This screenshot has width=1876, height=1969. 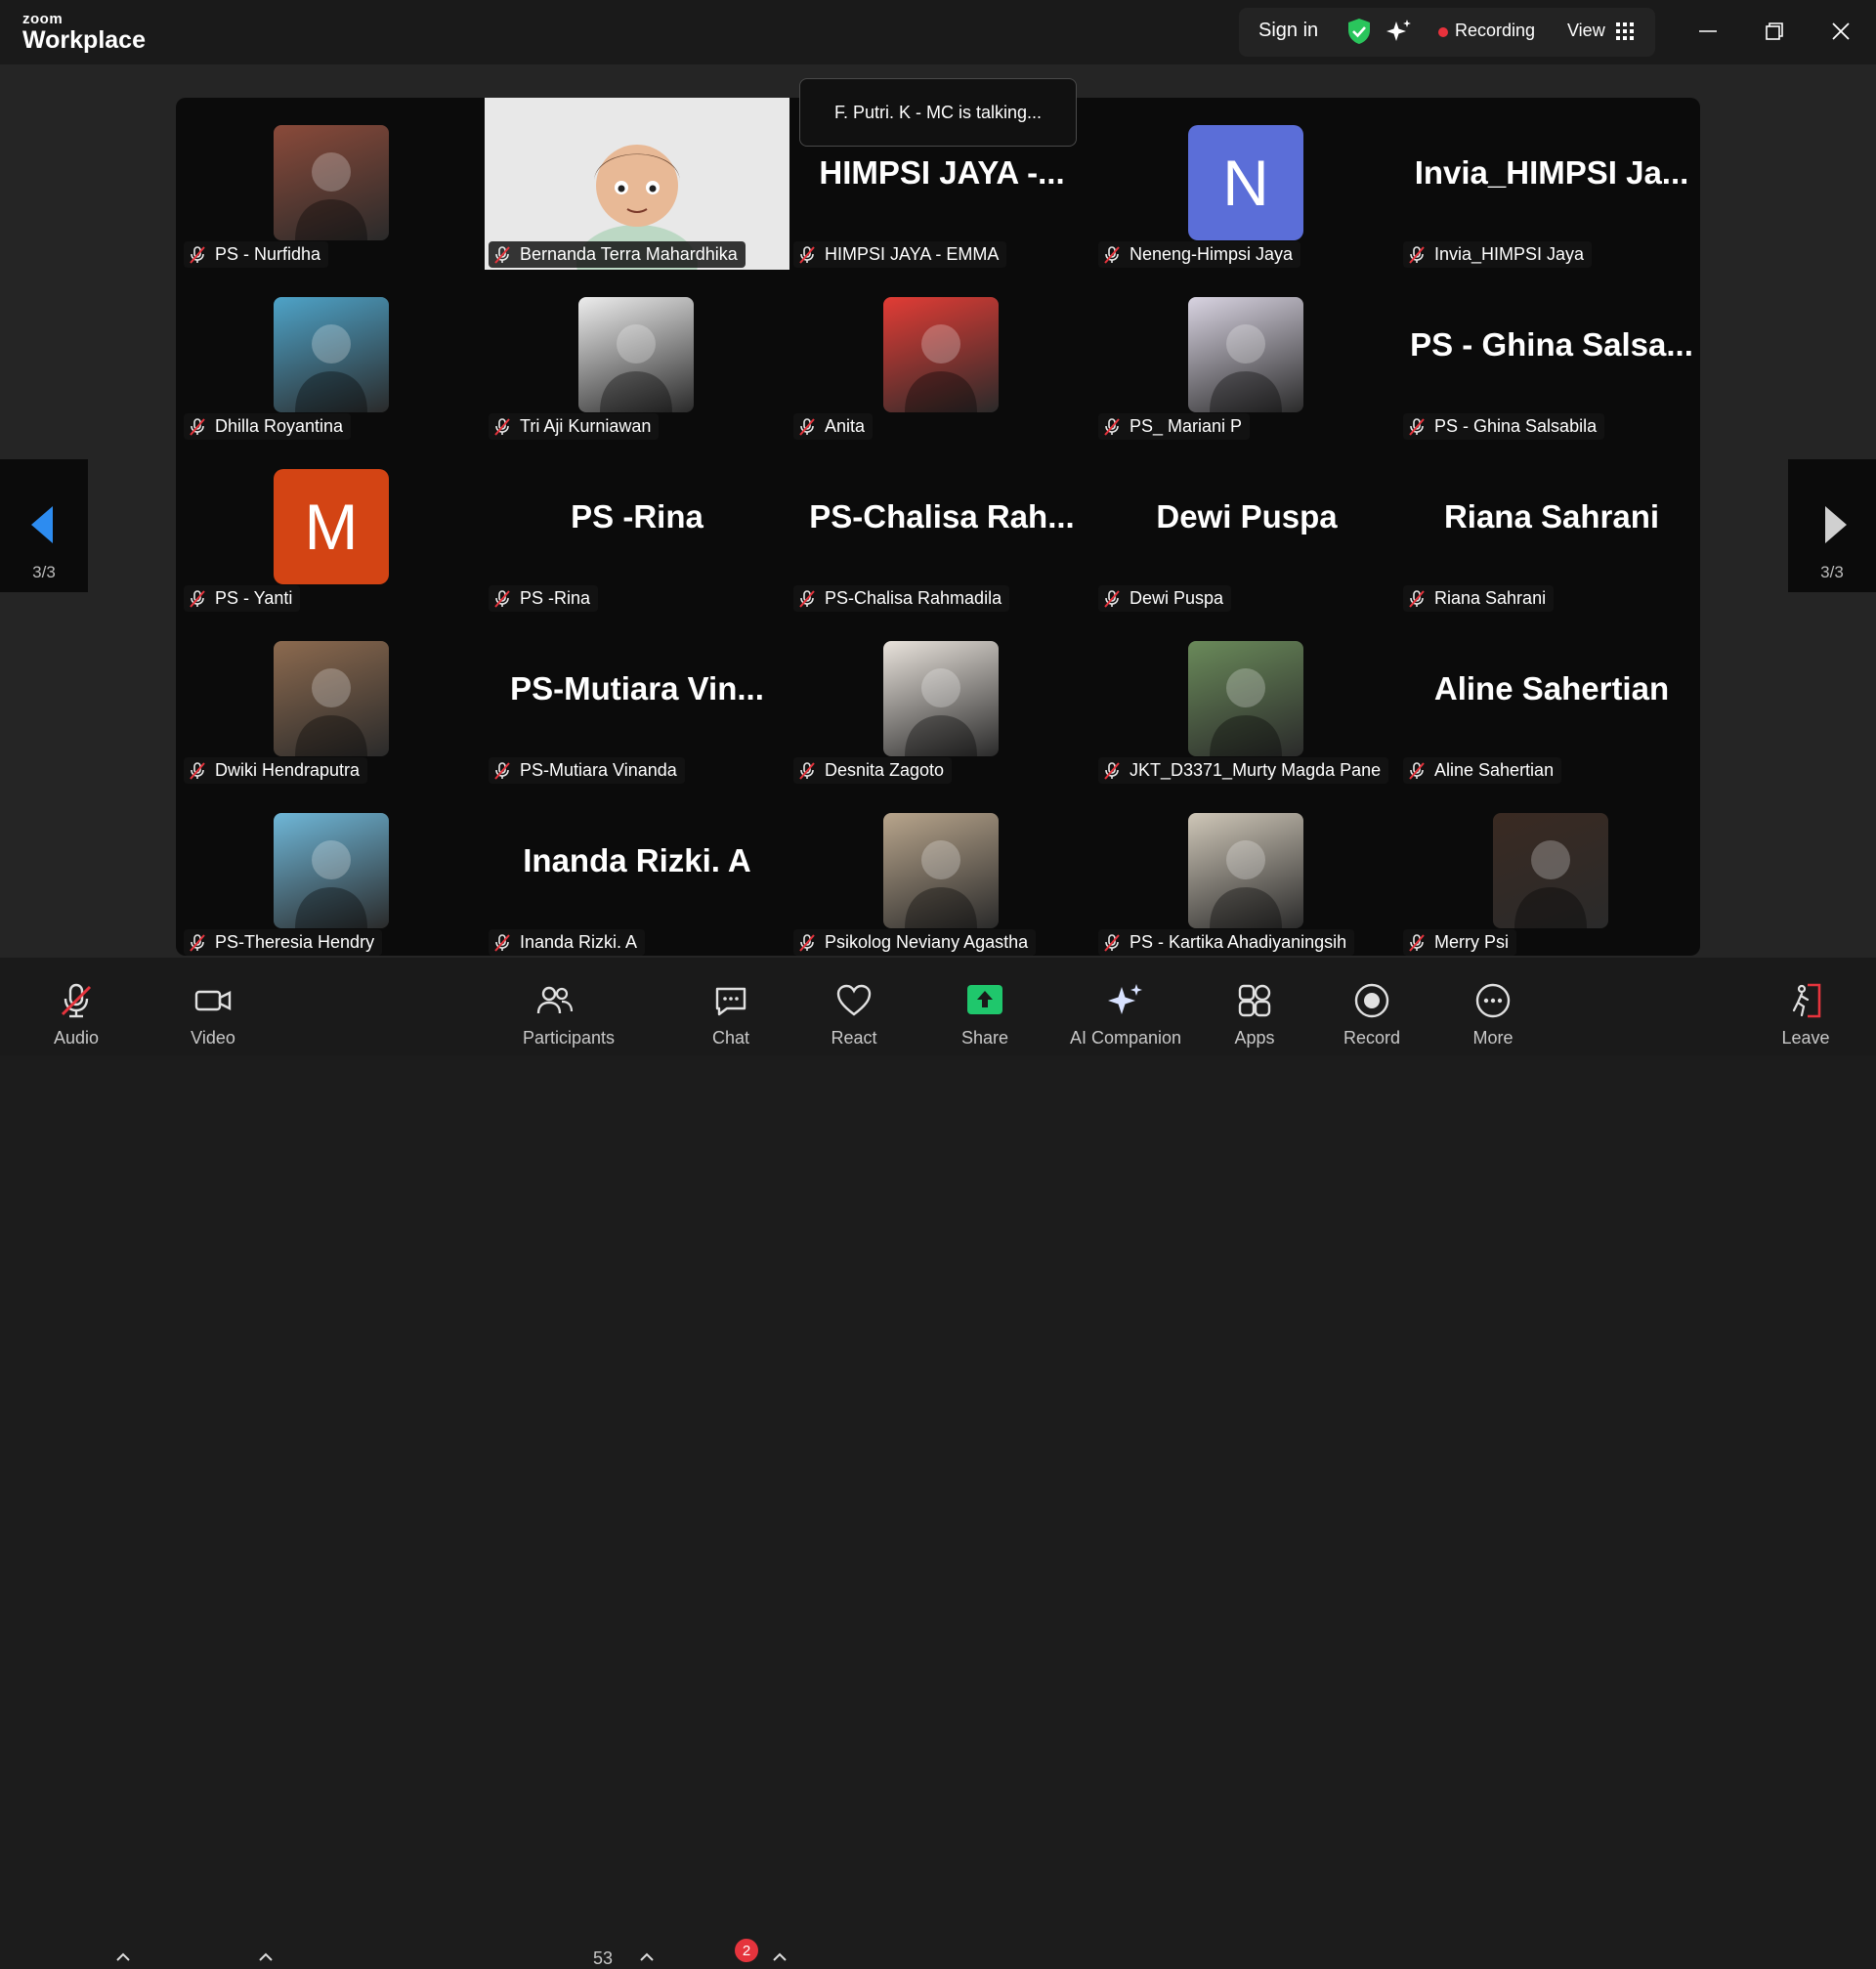 What do you see at coordinates (1199, 254) in the screenshot?
I see `participant-name-label: Neneng-Himpsi Jaya` at bounding box center [1199, 254].